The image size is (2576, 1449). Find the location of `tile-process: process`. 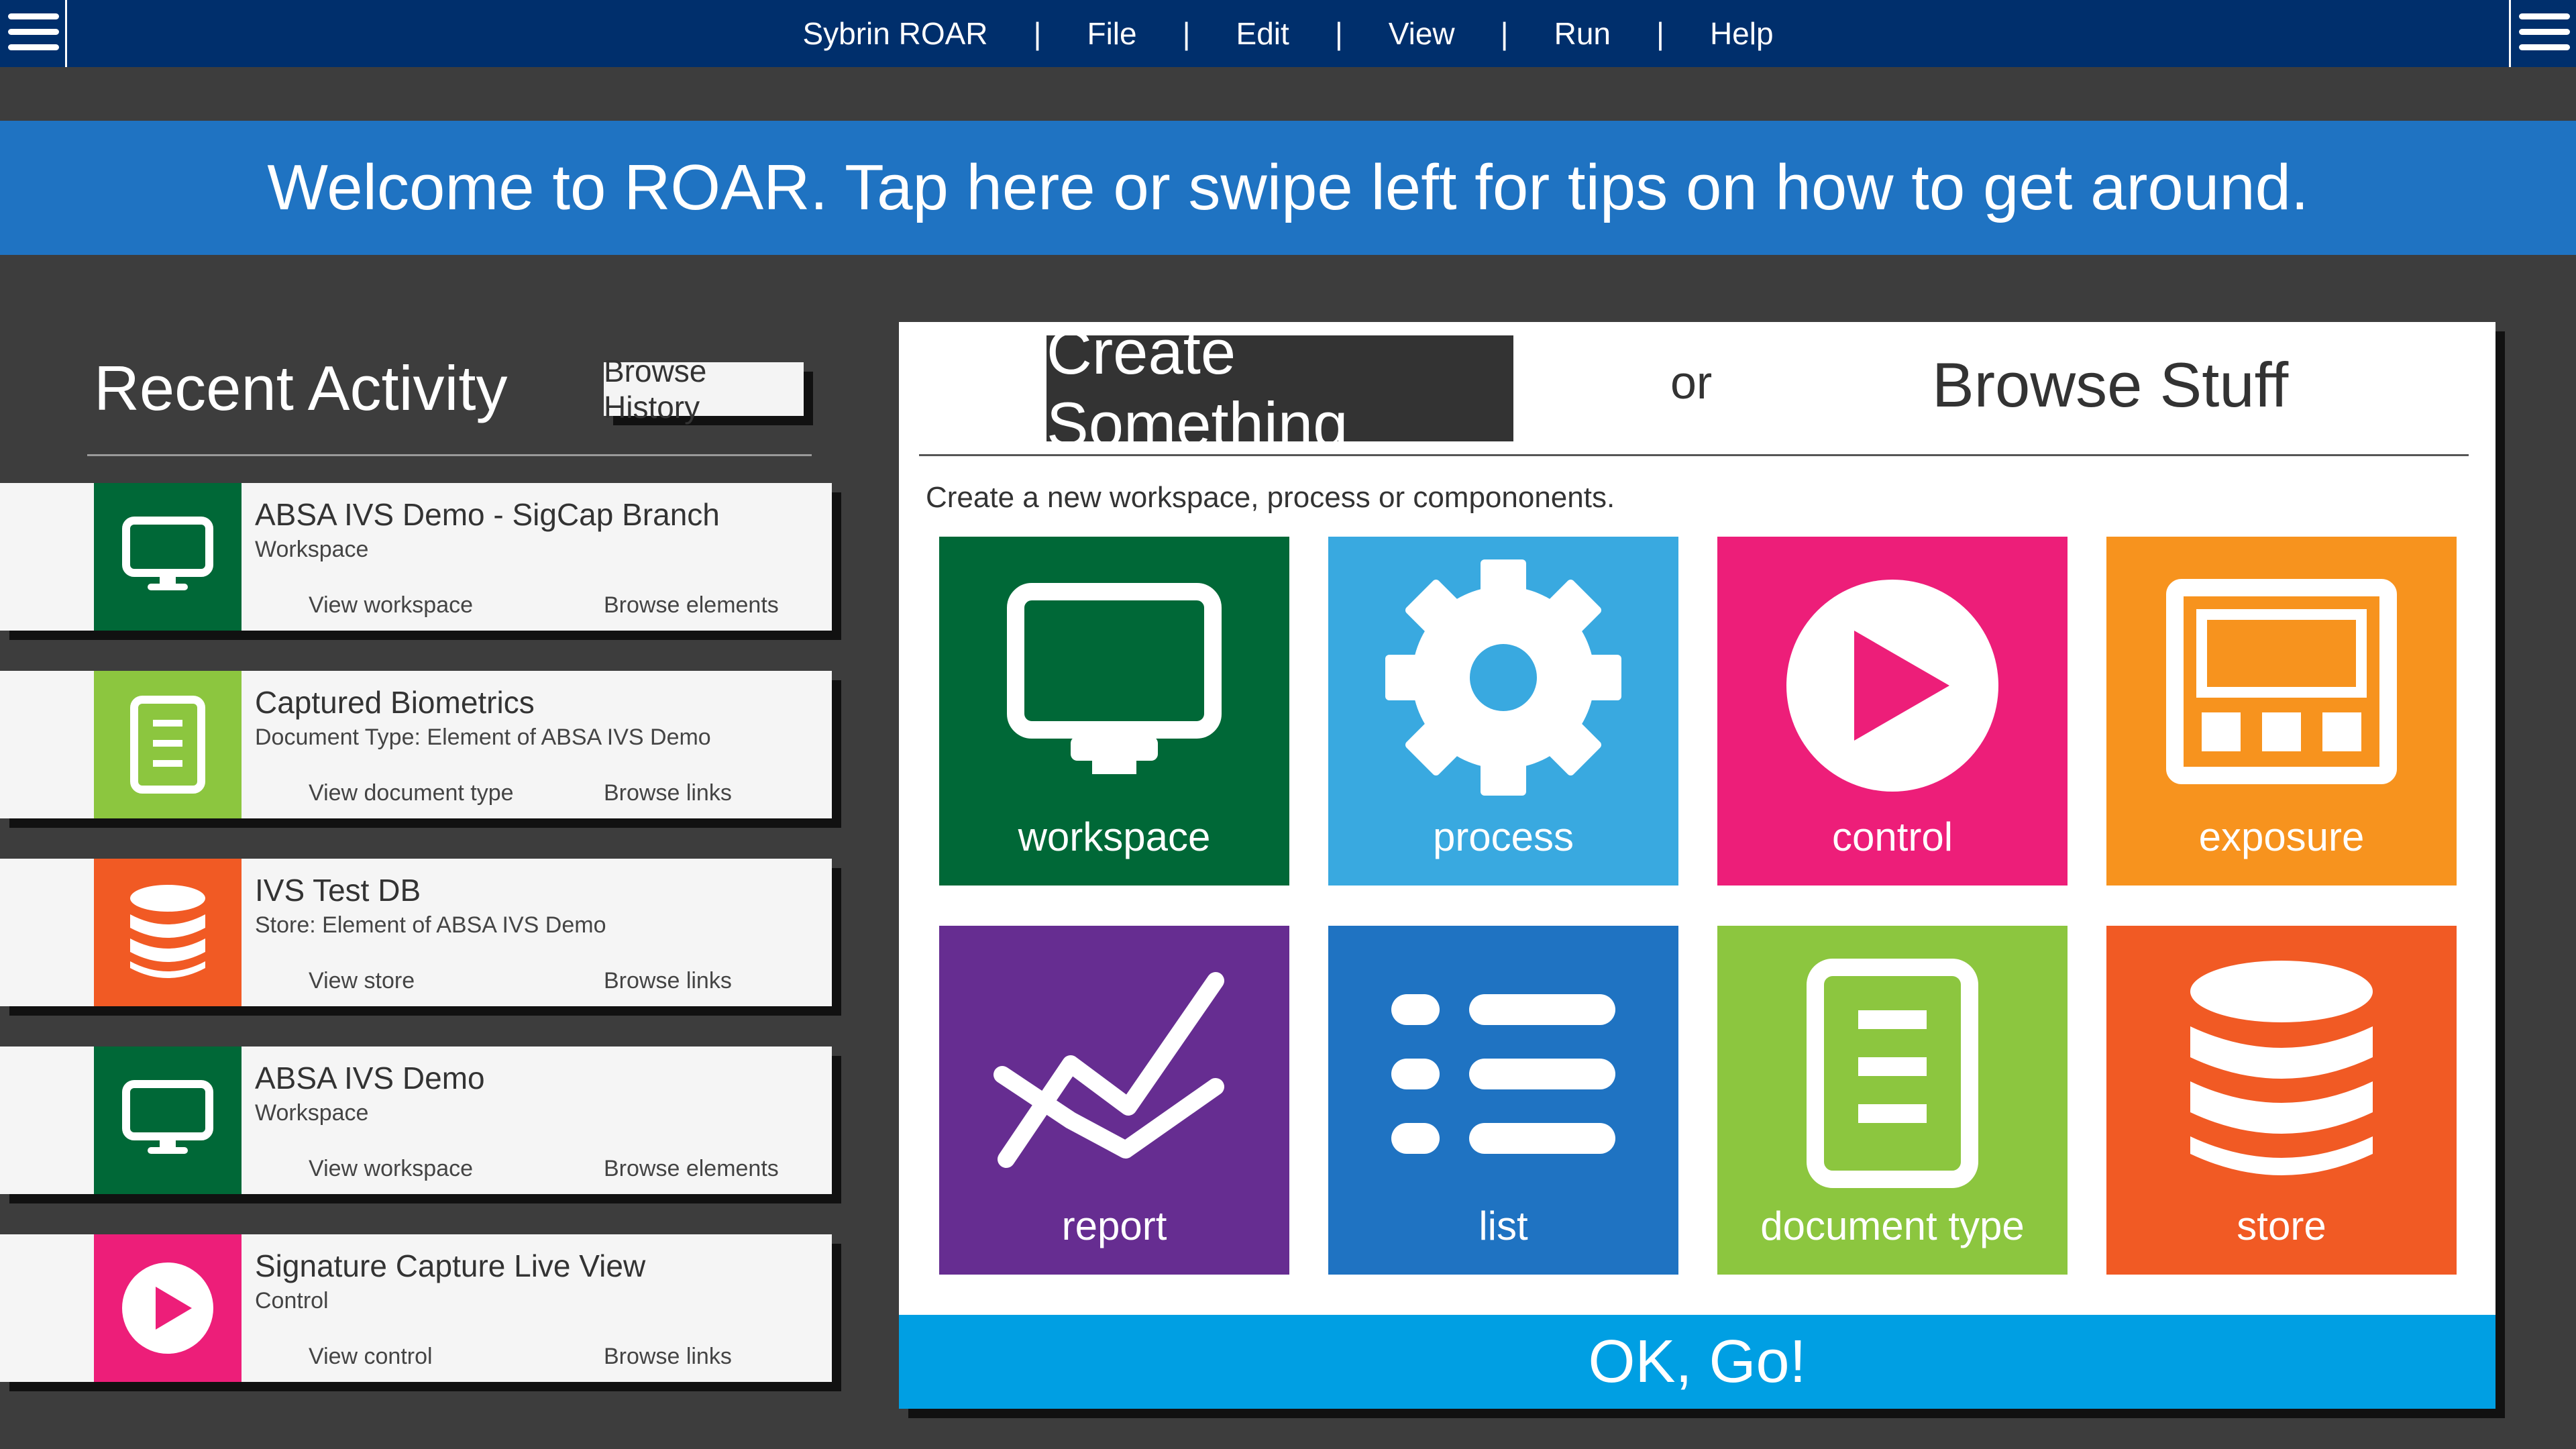

tile-process: process is located at coordinates (1503, 711).